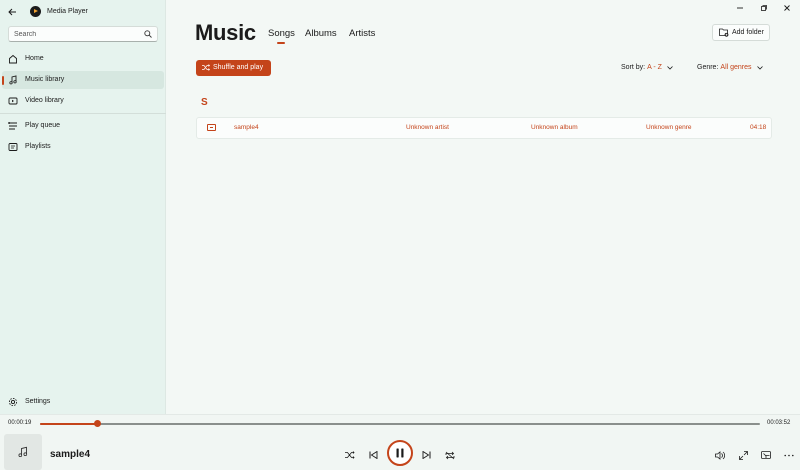  What do you see at coordinates (98, 423) in the screenshot?
I see `seek-thumb` at bounding box center [98, 423].